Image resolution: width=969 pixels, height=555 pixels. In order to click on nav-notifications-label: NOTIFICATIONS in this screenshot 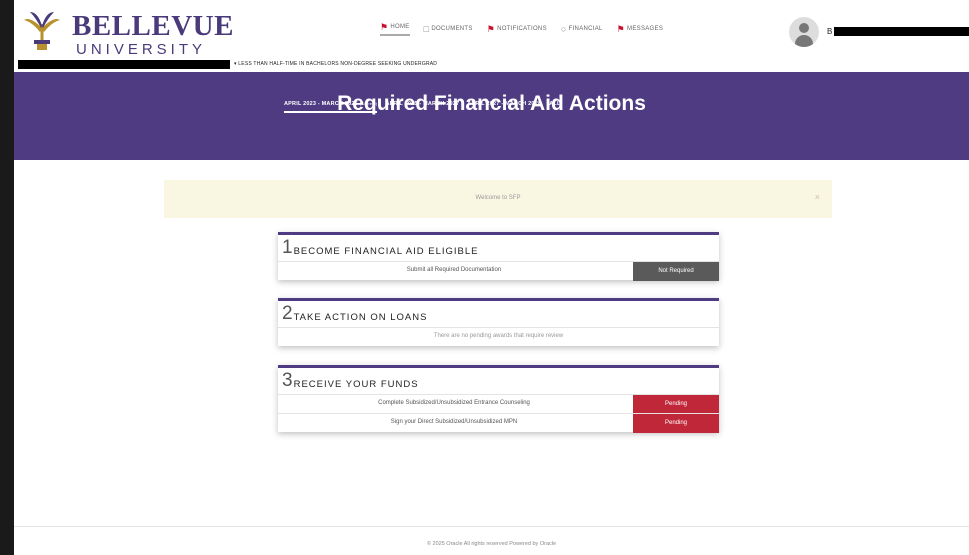, I will do `click(522, 29)`.